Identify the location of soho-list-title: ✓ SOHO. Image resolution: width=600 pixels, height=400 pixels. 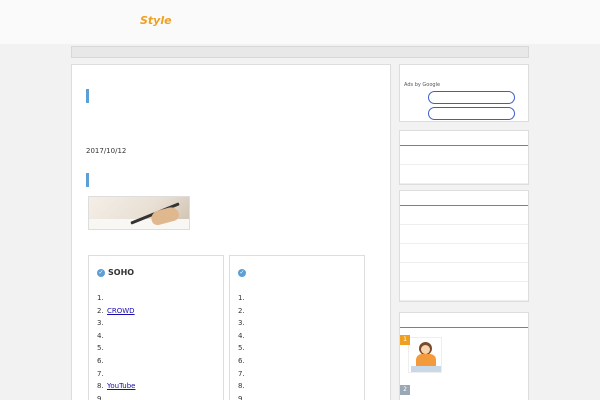
(116, 272).